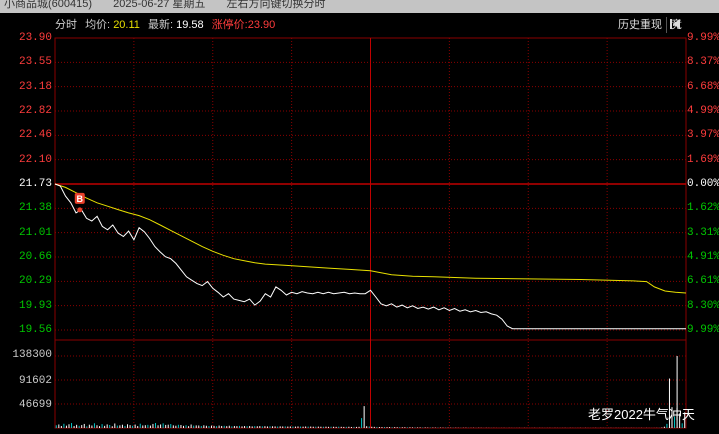 The width and height of the screenshot is (719, 434). What do you see at coordinates (80, 199) in the screenshot?
I see `buy-marker-label: B` at bounding box center [80, 199].